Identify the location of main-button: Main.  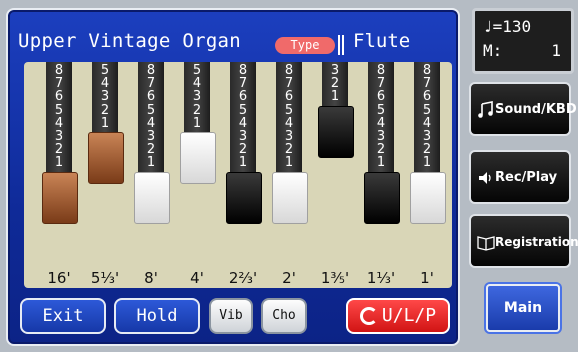
(523, 308).